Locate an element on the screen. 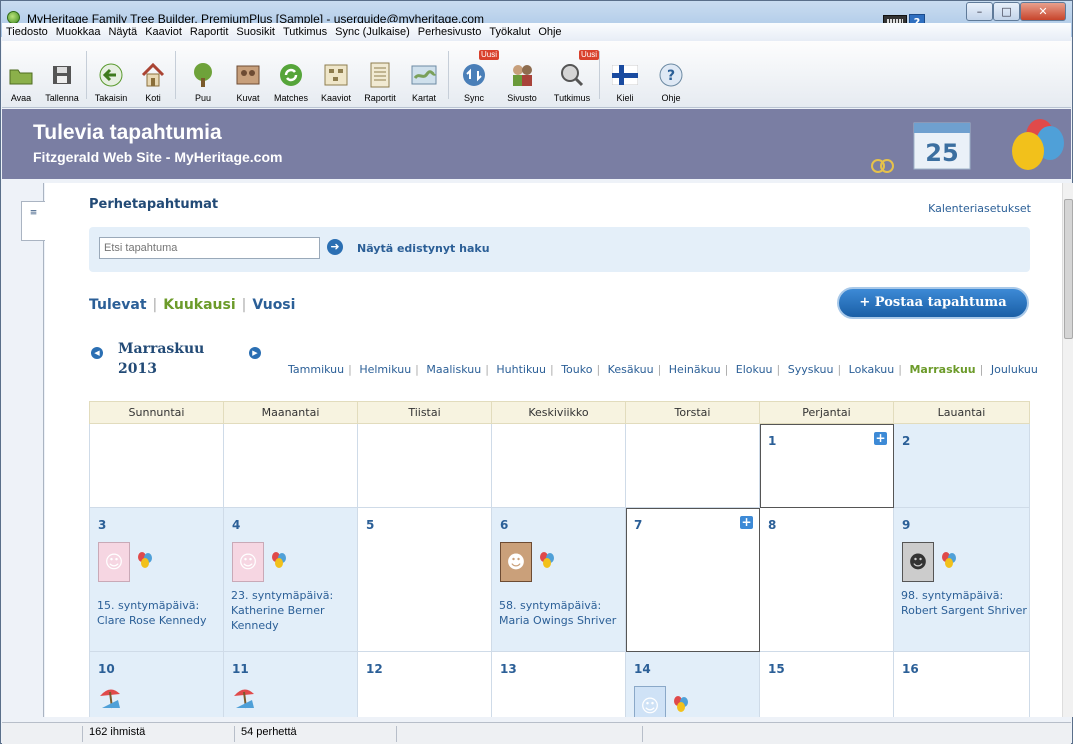 This screenshot has width=1073, height=744. view-year: Vuosi is located at coordinates (273, 305).